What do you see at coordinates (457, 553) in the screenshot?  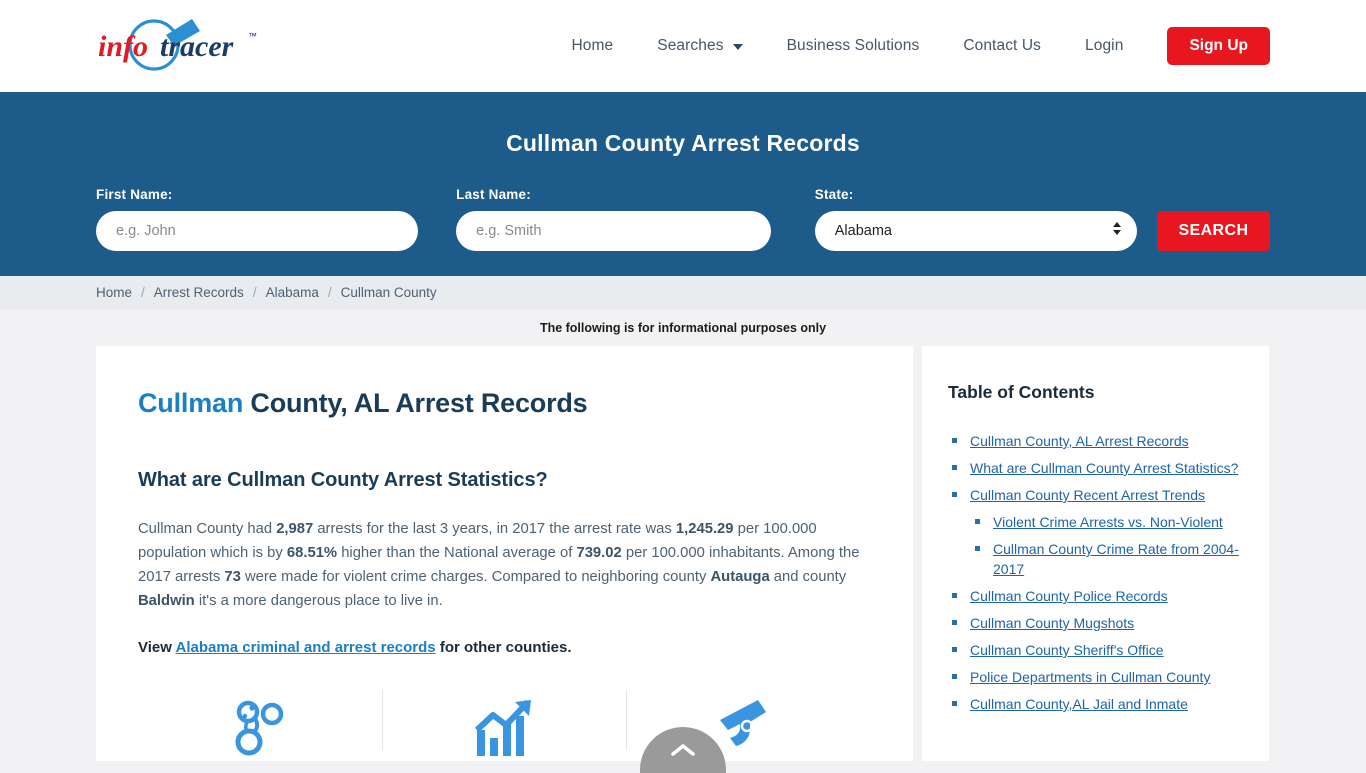 I see `stat-text-4: higher than the National average of` at bounding box center [457, 553].